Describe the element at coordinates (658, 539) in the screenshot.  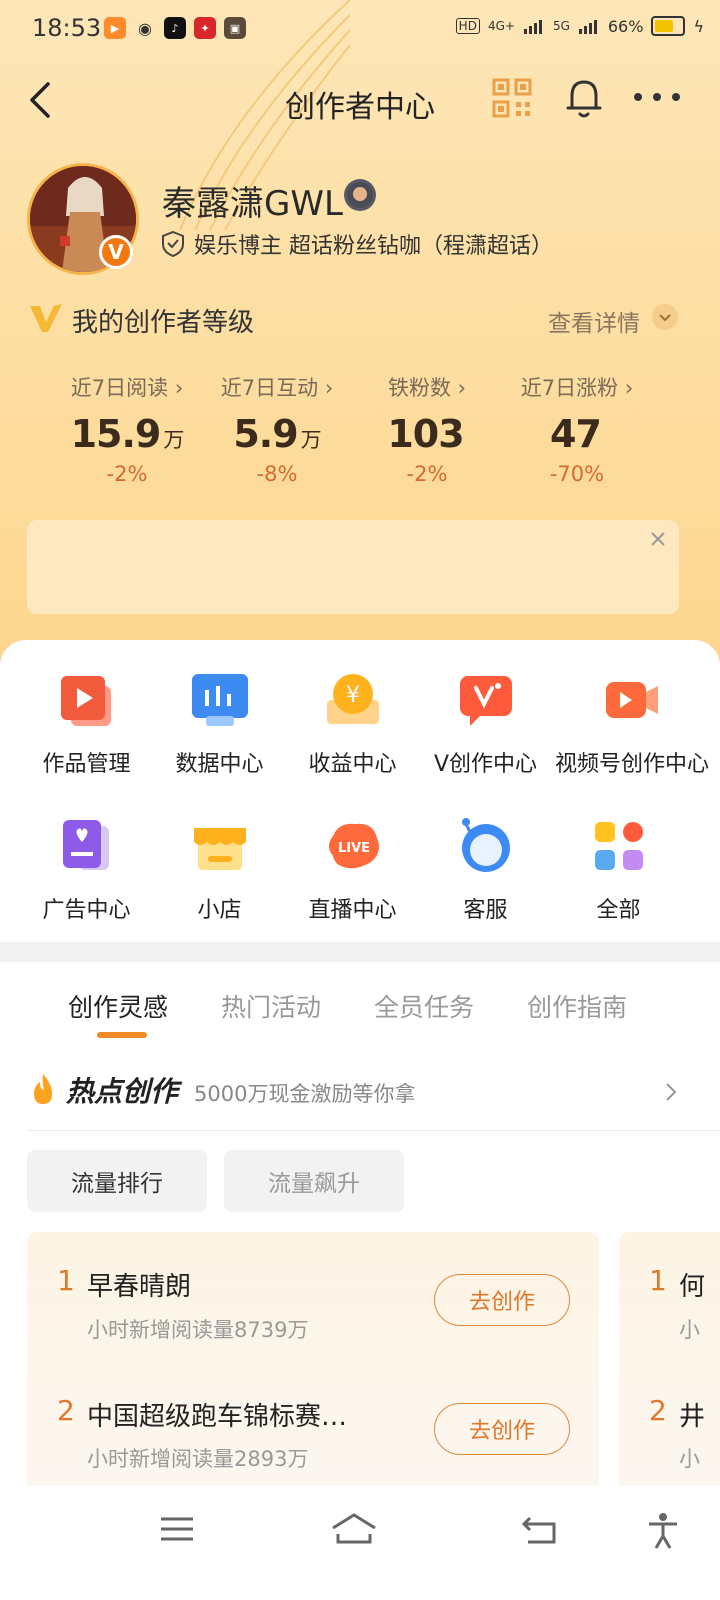
I see `close-icon` at that location.